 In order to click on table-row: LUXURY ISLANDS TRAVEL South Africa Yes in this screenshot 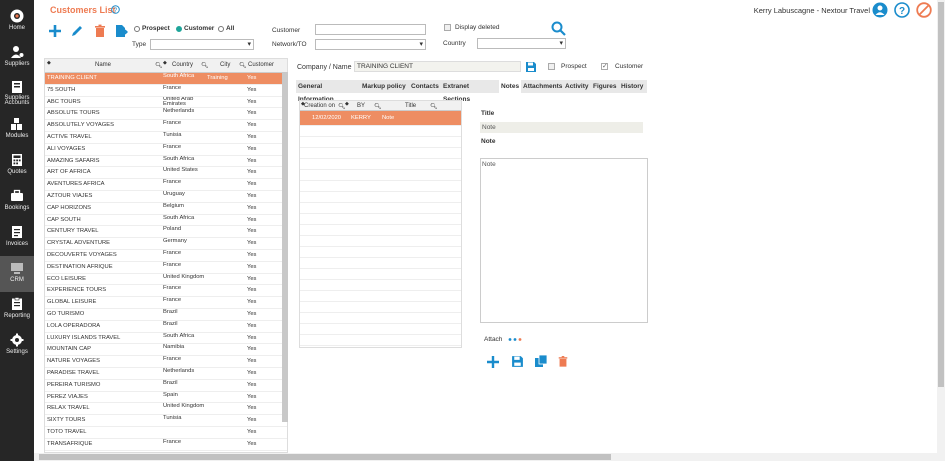, I will do `click(166, 339)`.